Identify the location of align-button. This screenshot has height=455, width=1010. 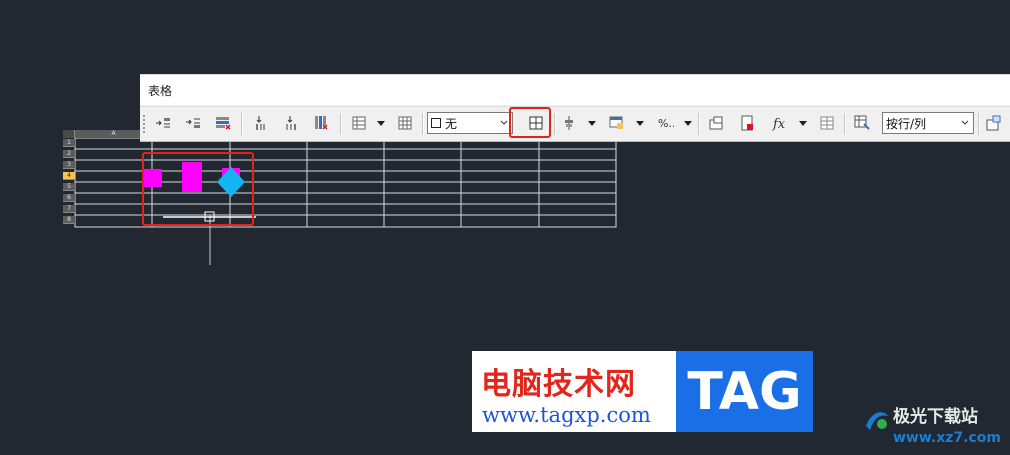
(569, 123).